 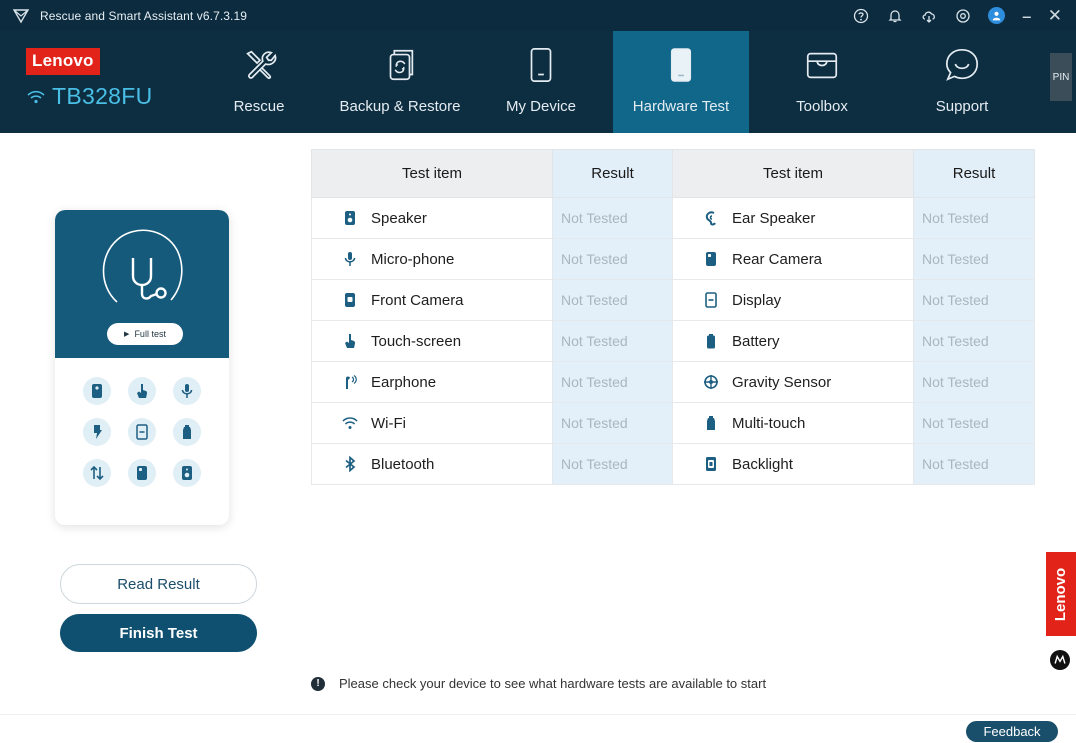 I want to click on nav-hardware-test: Hardware Test, so click(x=681, y=82).